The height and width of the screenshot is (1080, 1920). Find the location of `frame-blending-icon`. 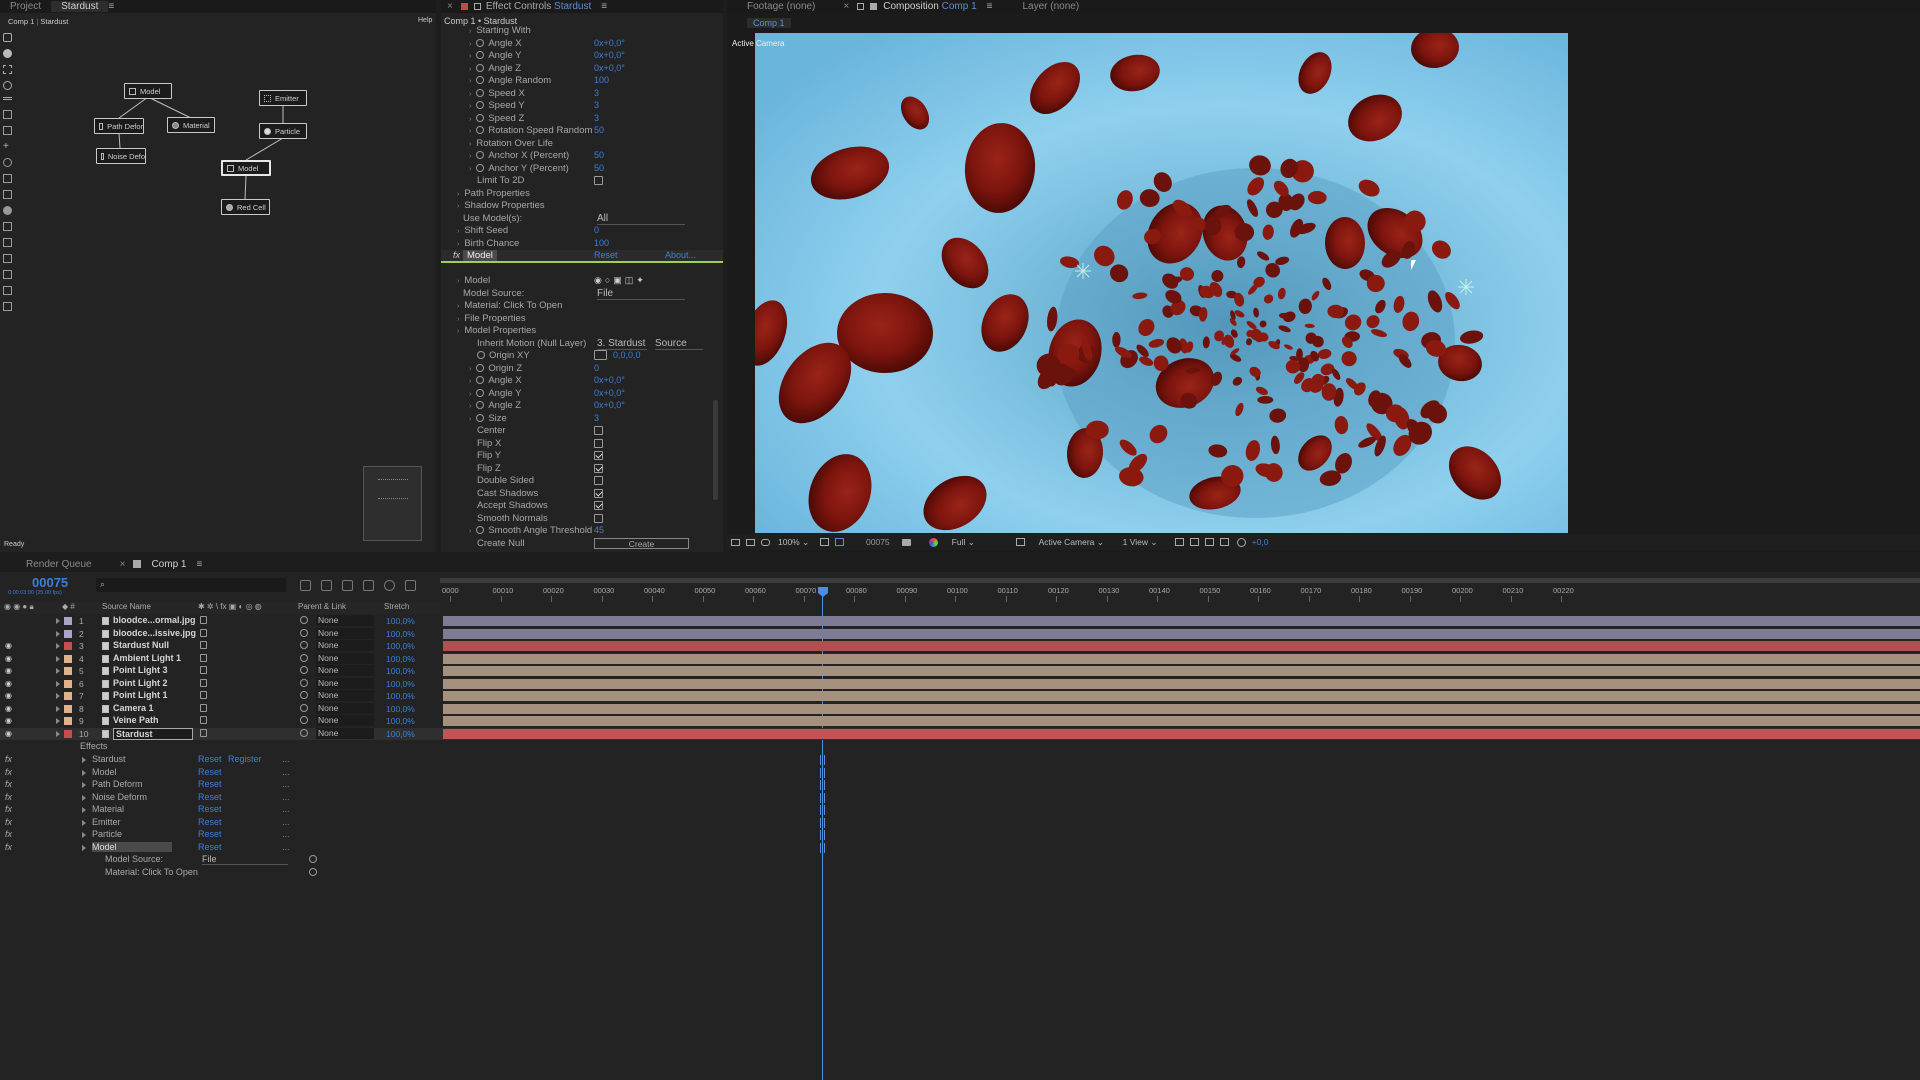

frame-blending-icon is located at coordinates (368, 585).